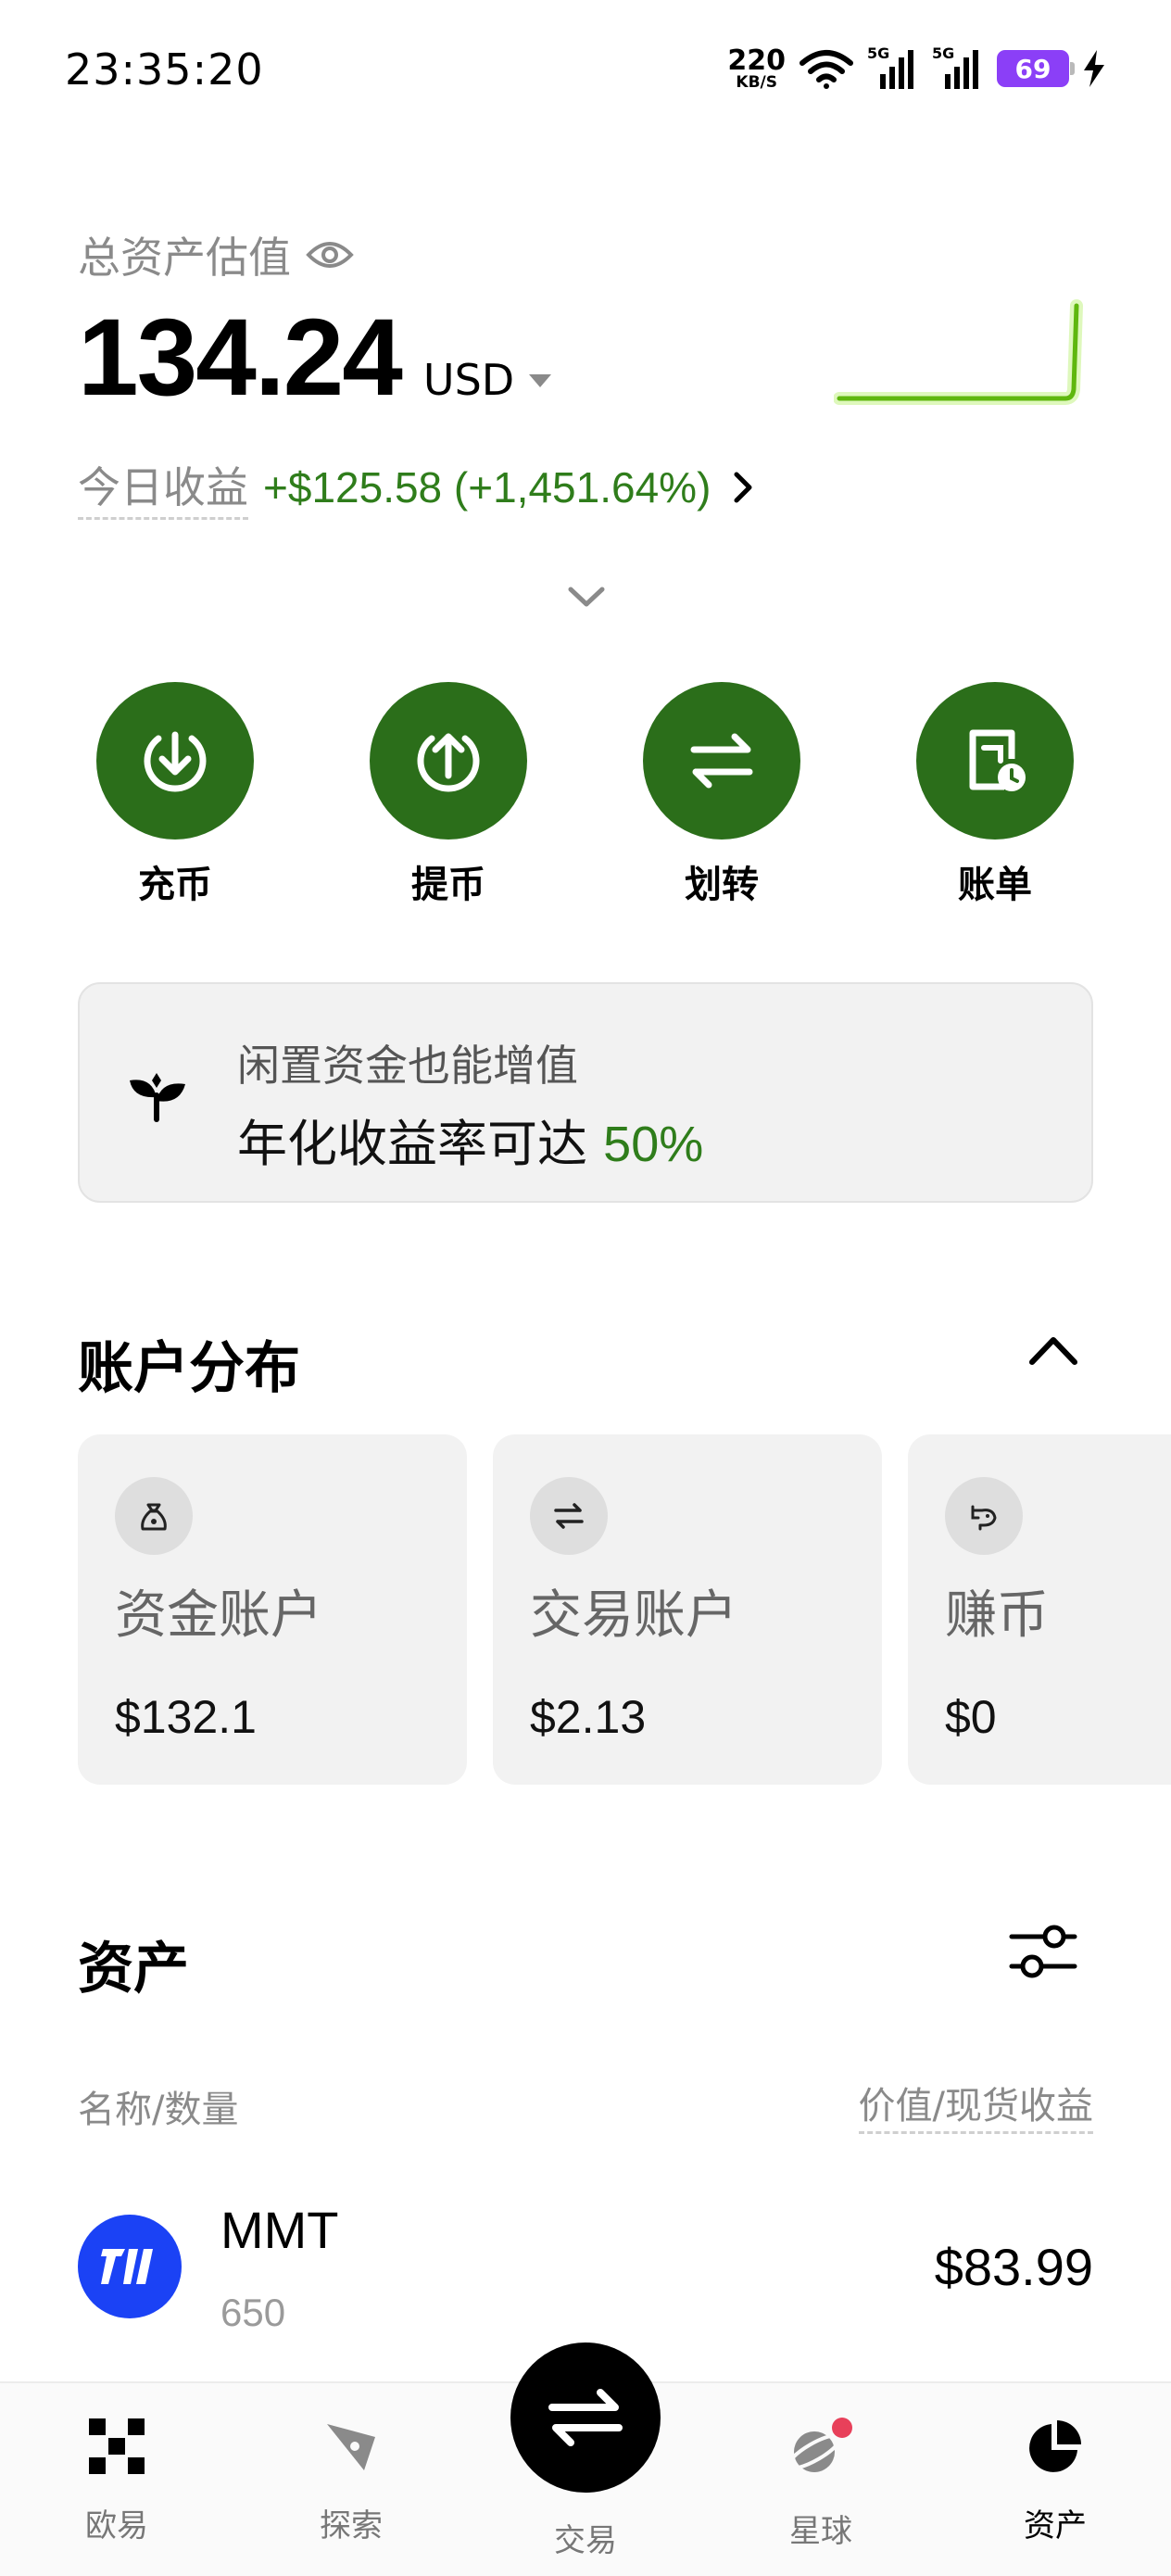 The image size is (1171, 2576). Describe the element at coordinates (1055, 2526) in the screenshot. I see `nav-label-active: 资产` at that location.